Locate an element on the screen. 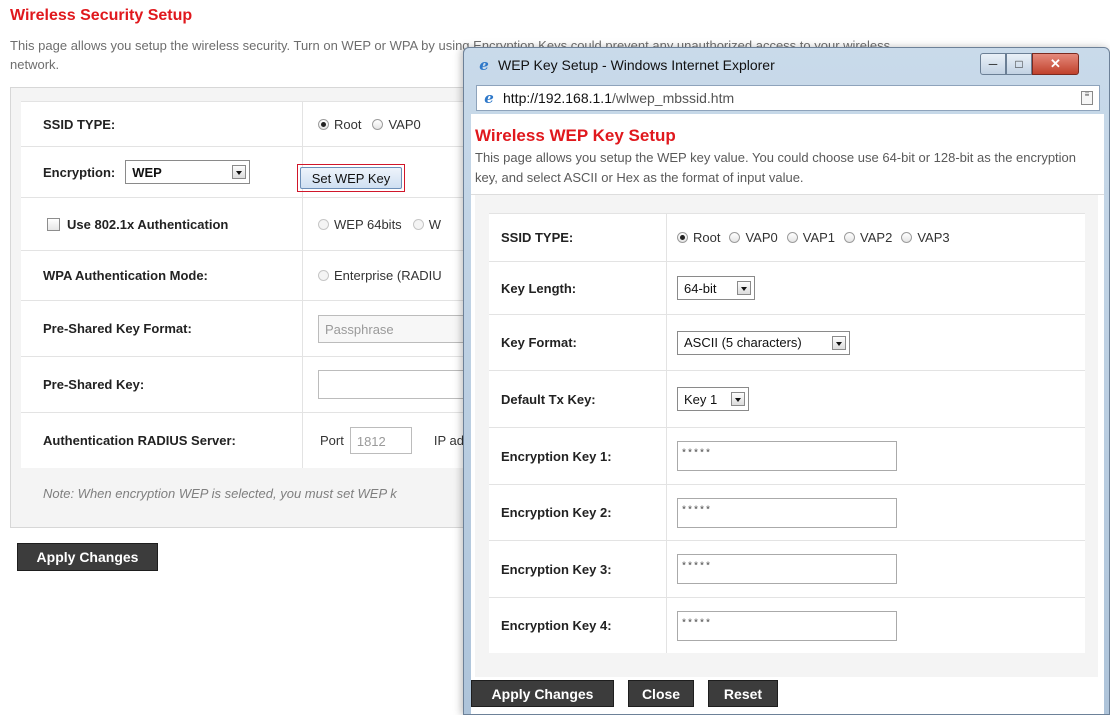 Image resolution: width=1110 pixels, height=715 pixels. minimize-button: ─ is located at coordinates (993, 64).